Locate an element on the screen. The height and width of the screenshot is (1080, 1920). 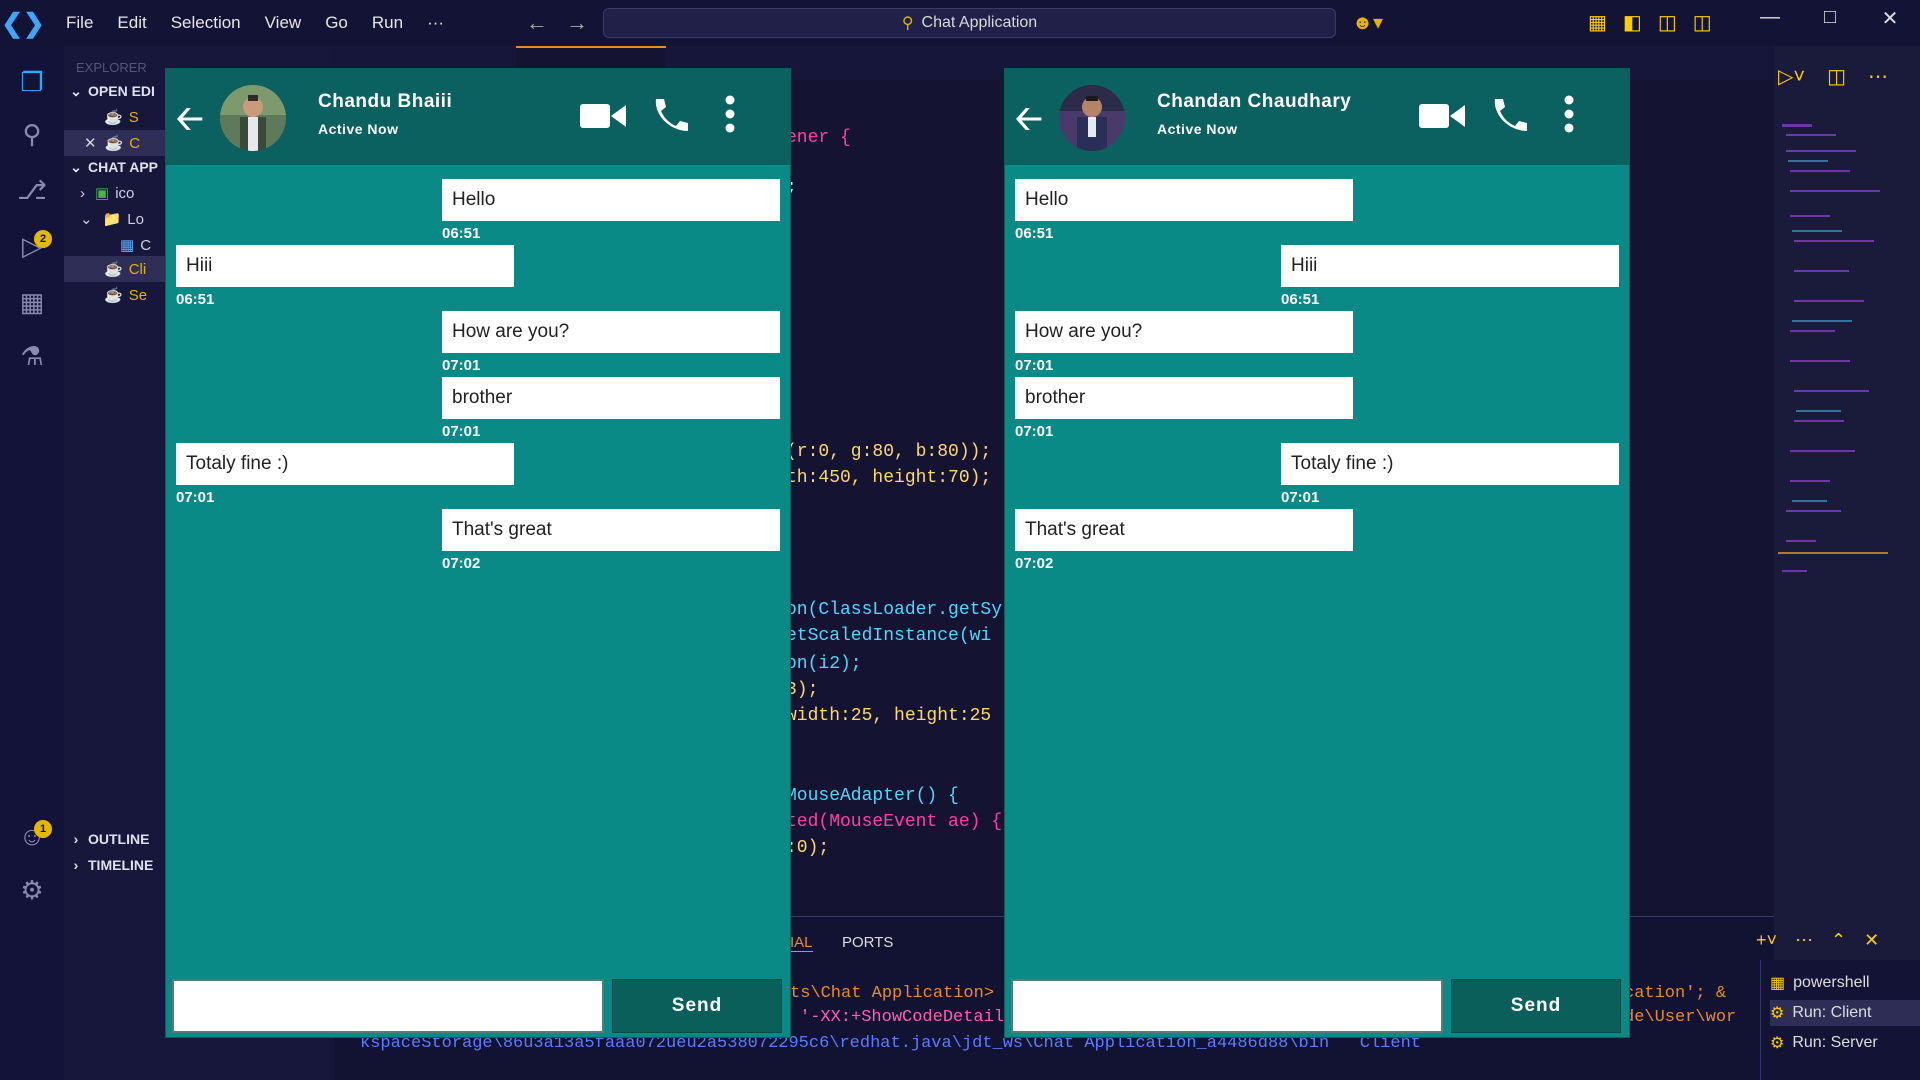
code-line: :0); is located at coordinates (807, 848).